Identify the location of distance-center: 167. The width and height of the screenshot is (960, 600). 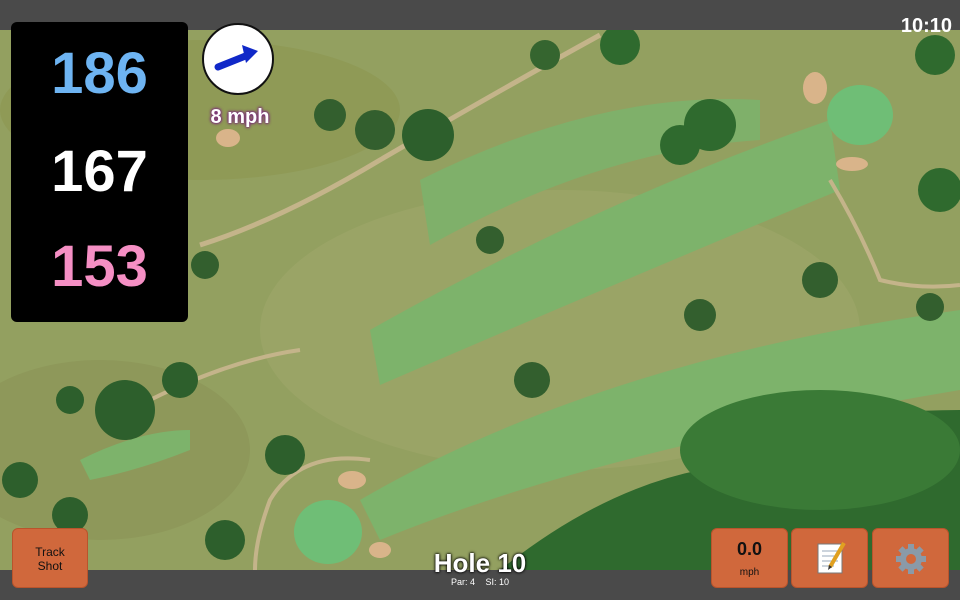
(99, 171).